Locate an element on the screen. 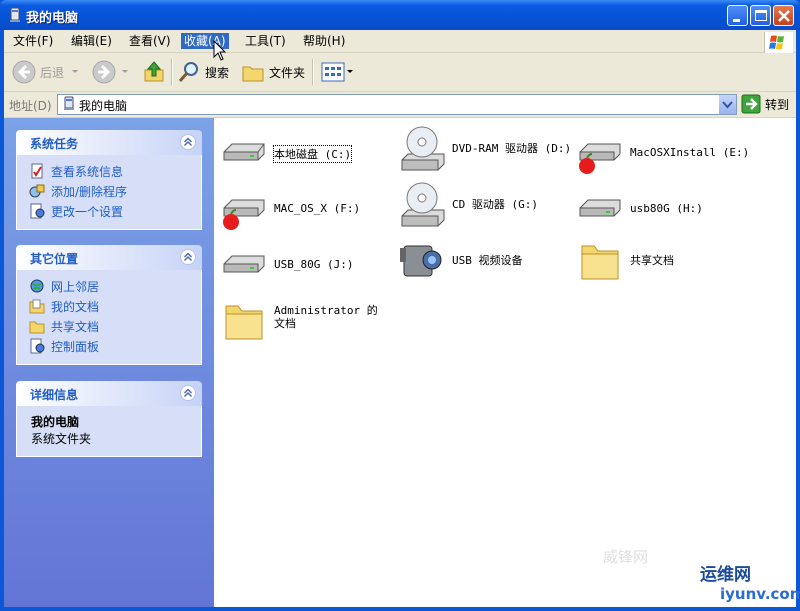  panel-title: 其它位置 is located at coordinates (54, 259).